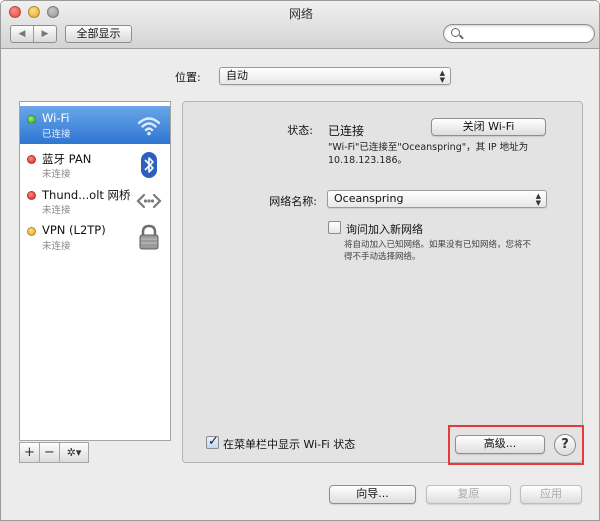 The height and width of the screenshot is (521, 600). I want to click on remove-service-button: −, so click(49, 452).